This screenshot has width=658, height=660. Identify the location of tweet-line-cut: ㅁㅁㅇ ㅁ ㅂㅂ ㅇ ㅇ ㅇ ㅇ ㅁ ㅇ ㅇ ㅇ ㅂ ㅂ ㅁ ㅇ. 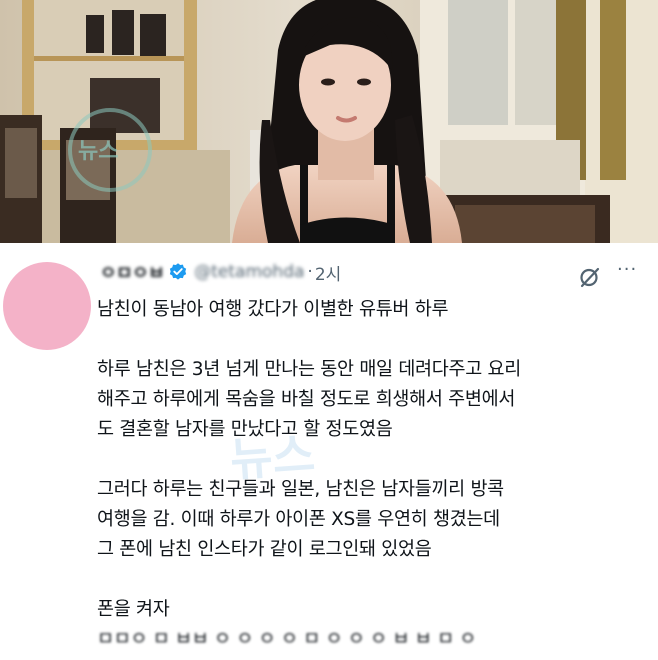
(287, 639).